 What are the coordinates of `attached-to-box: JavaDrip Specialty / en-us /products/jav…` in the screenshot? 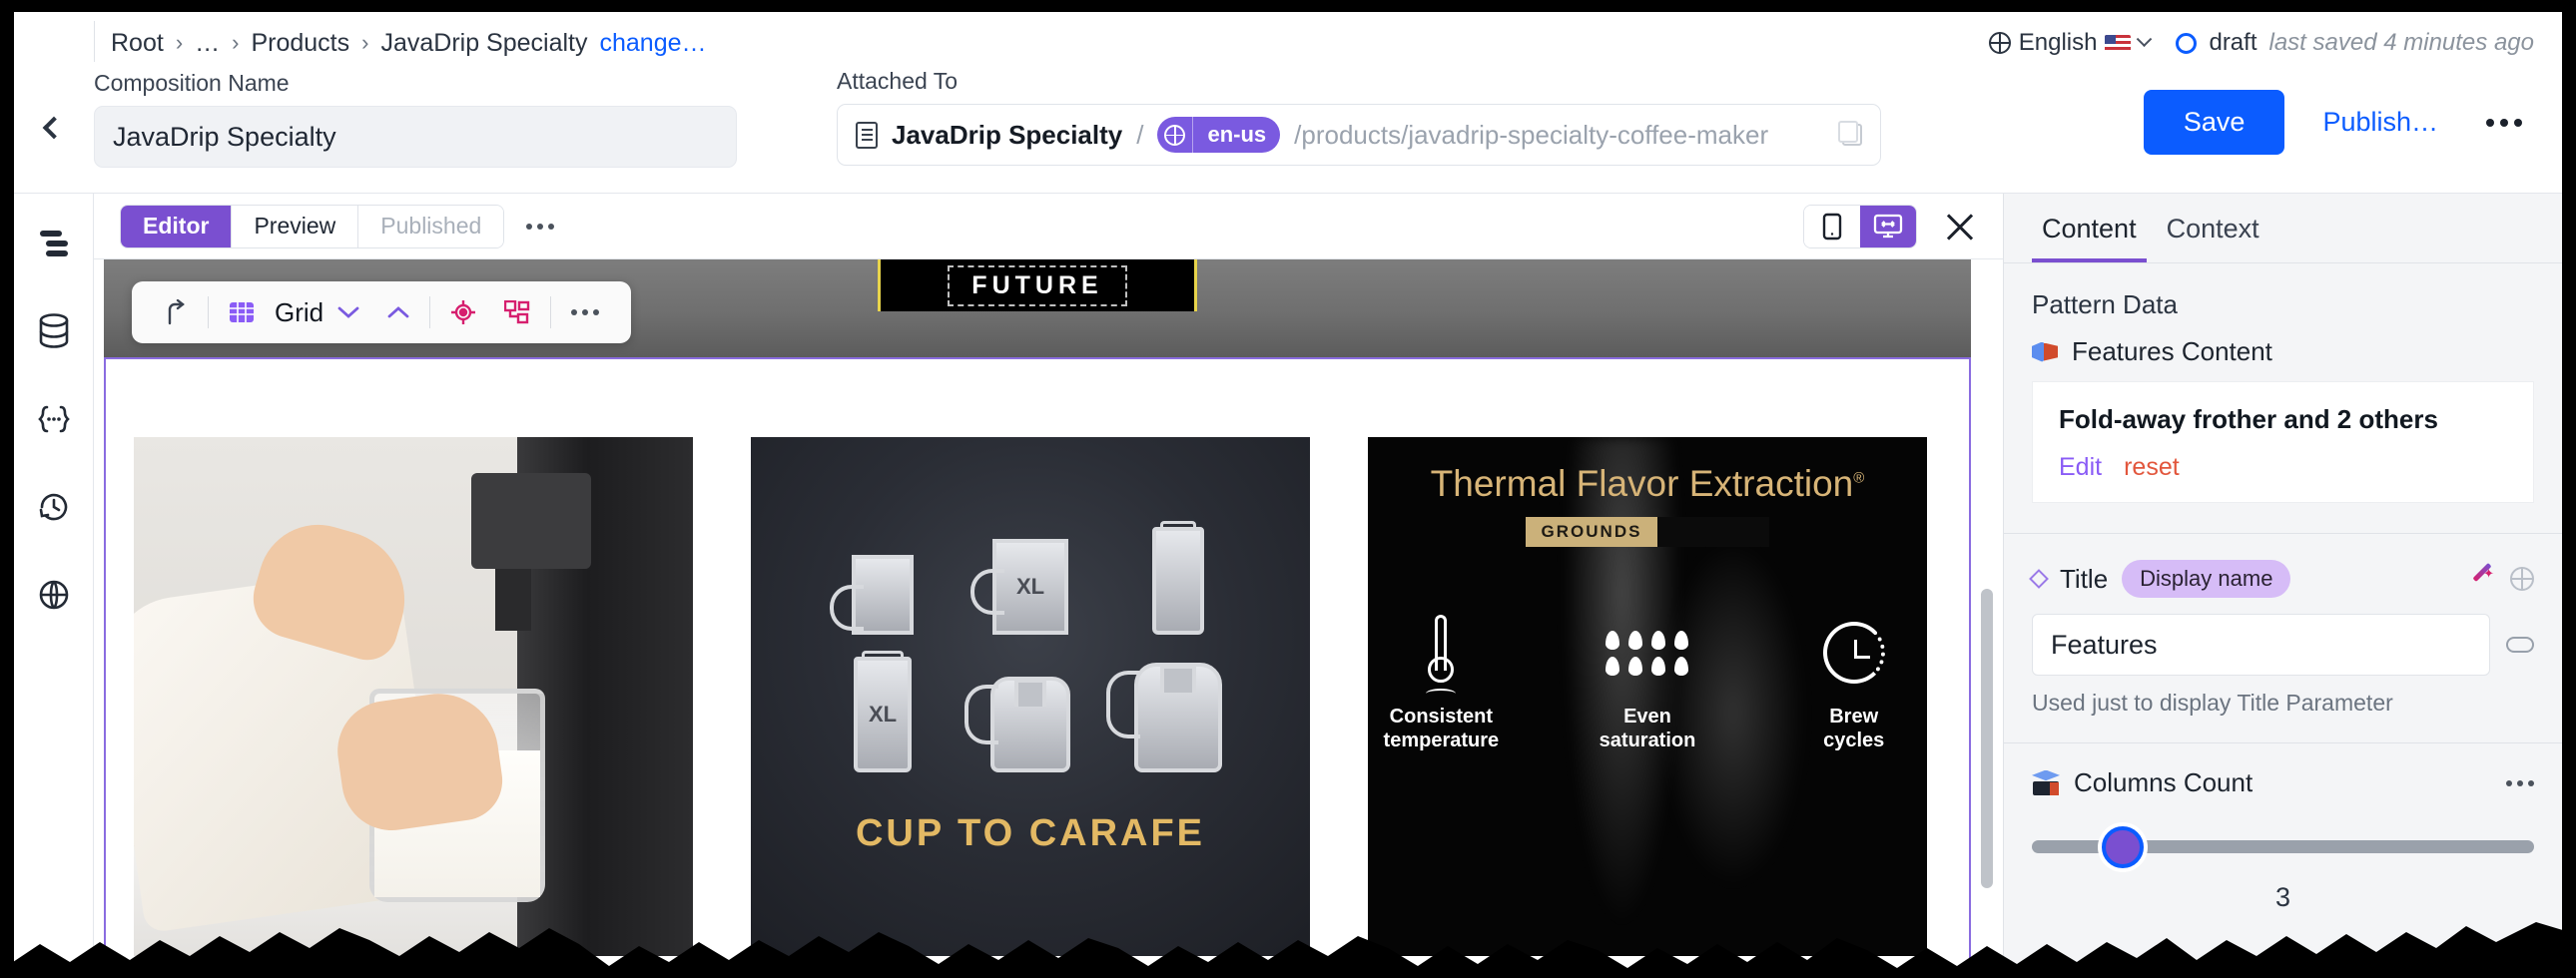 It's located at (1359, 135).